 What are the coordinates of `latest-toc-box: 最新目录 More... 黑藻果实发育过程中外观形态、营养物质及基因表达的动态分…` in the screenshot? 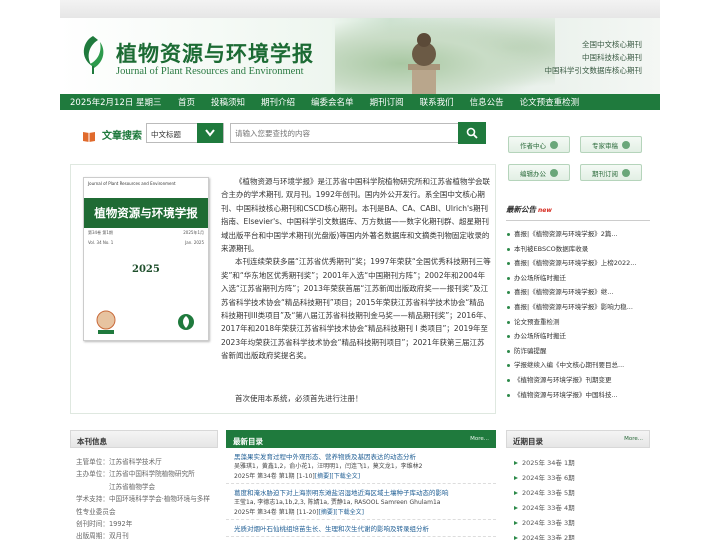 It's located at (361, 483).